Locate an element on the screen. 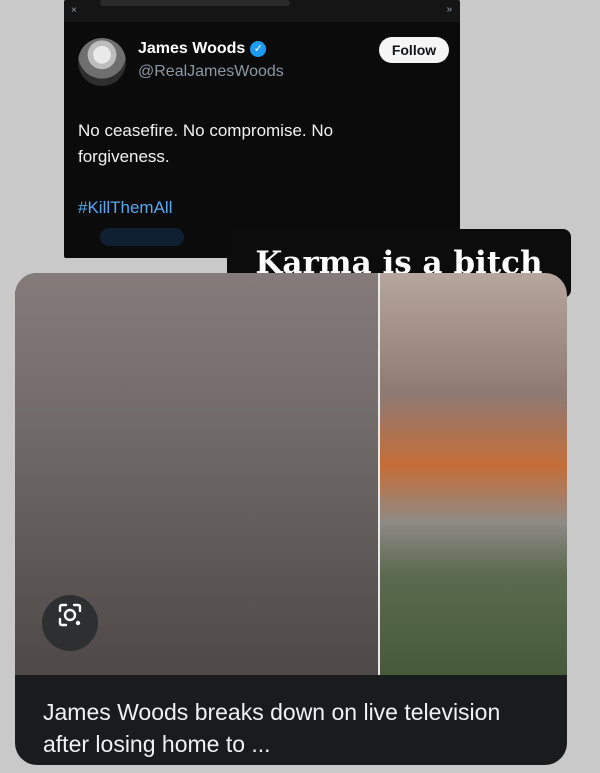 This screenshot has width=600, height=773. close-icon: × is located at coordinates (74, 10).